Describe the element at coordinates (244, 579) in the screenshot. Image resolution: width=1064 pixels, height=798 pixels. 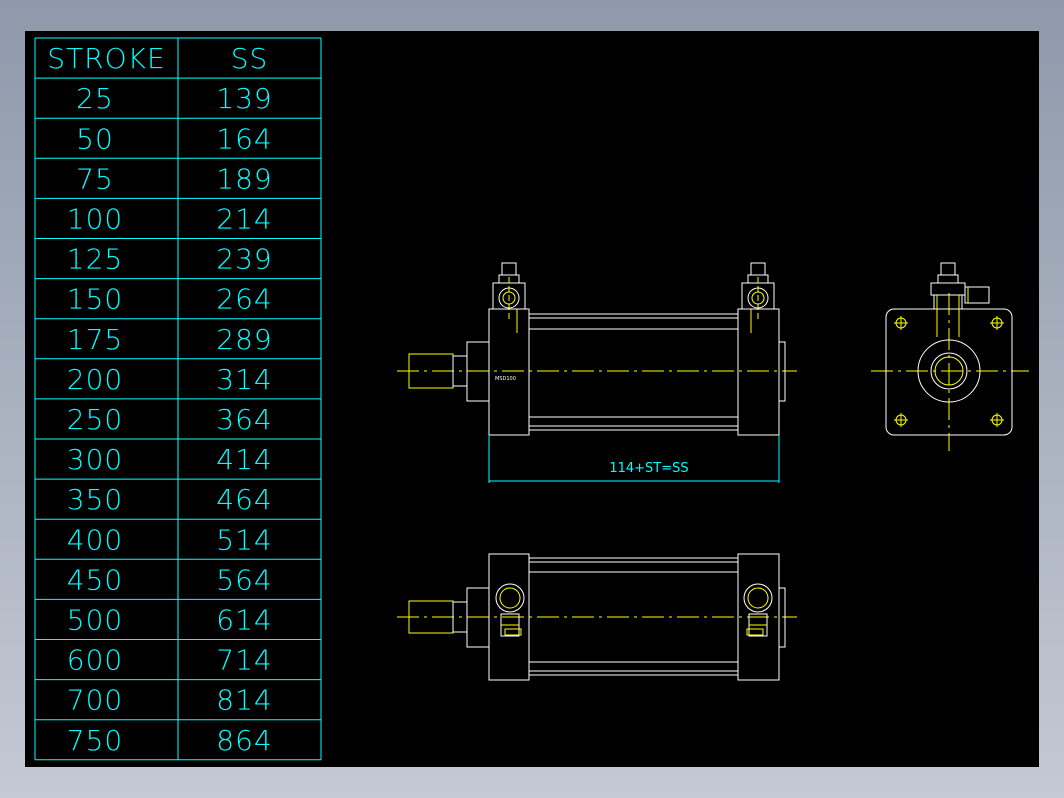
I see `table-cell-ss: 564` at that location.